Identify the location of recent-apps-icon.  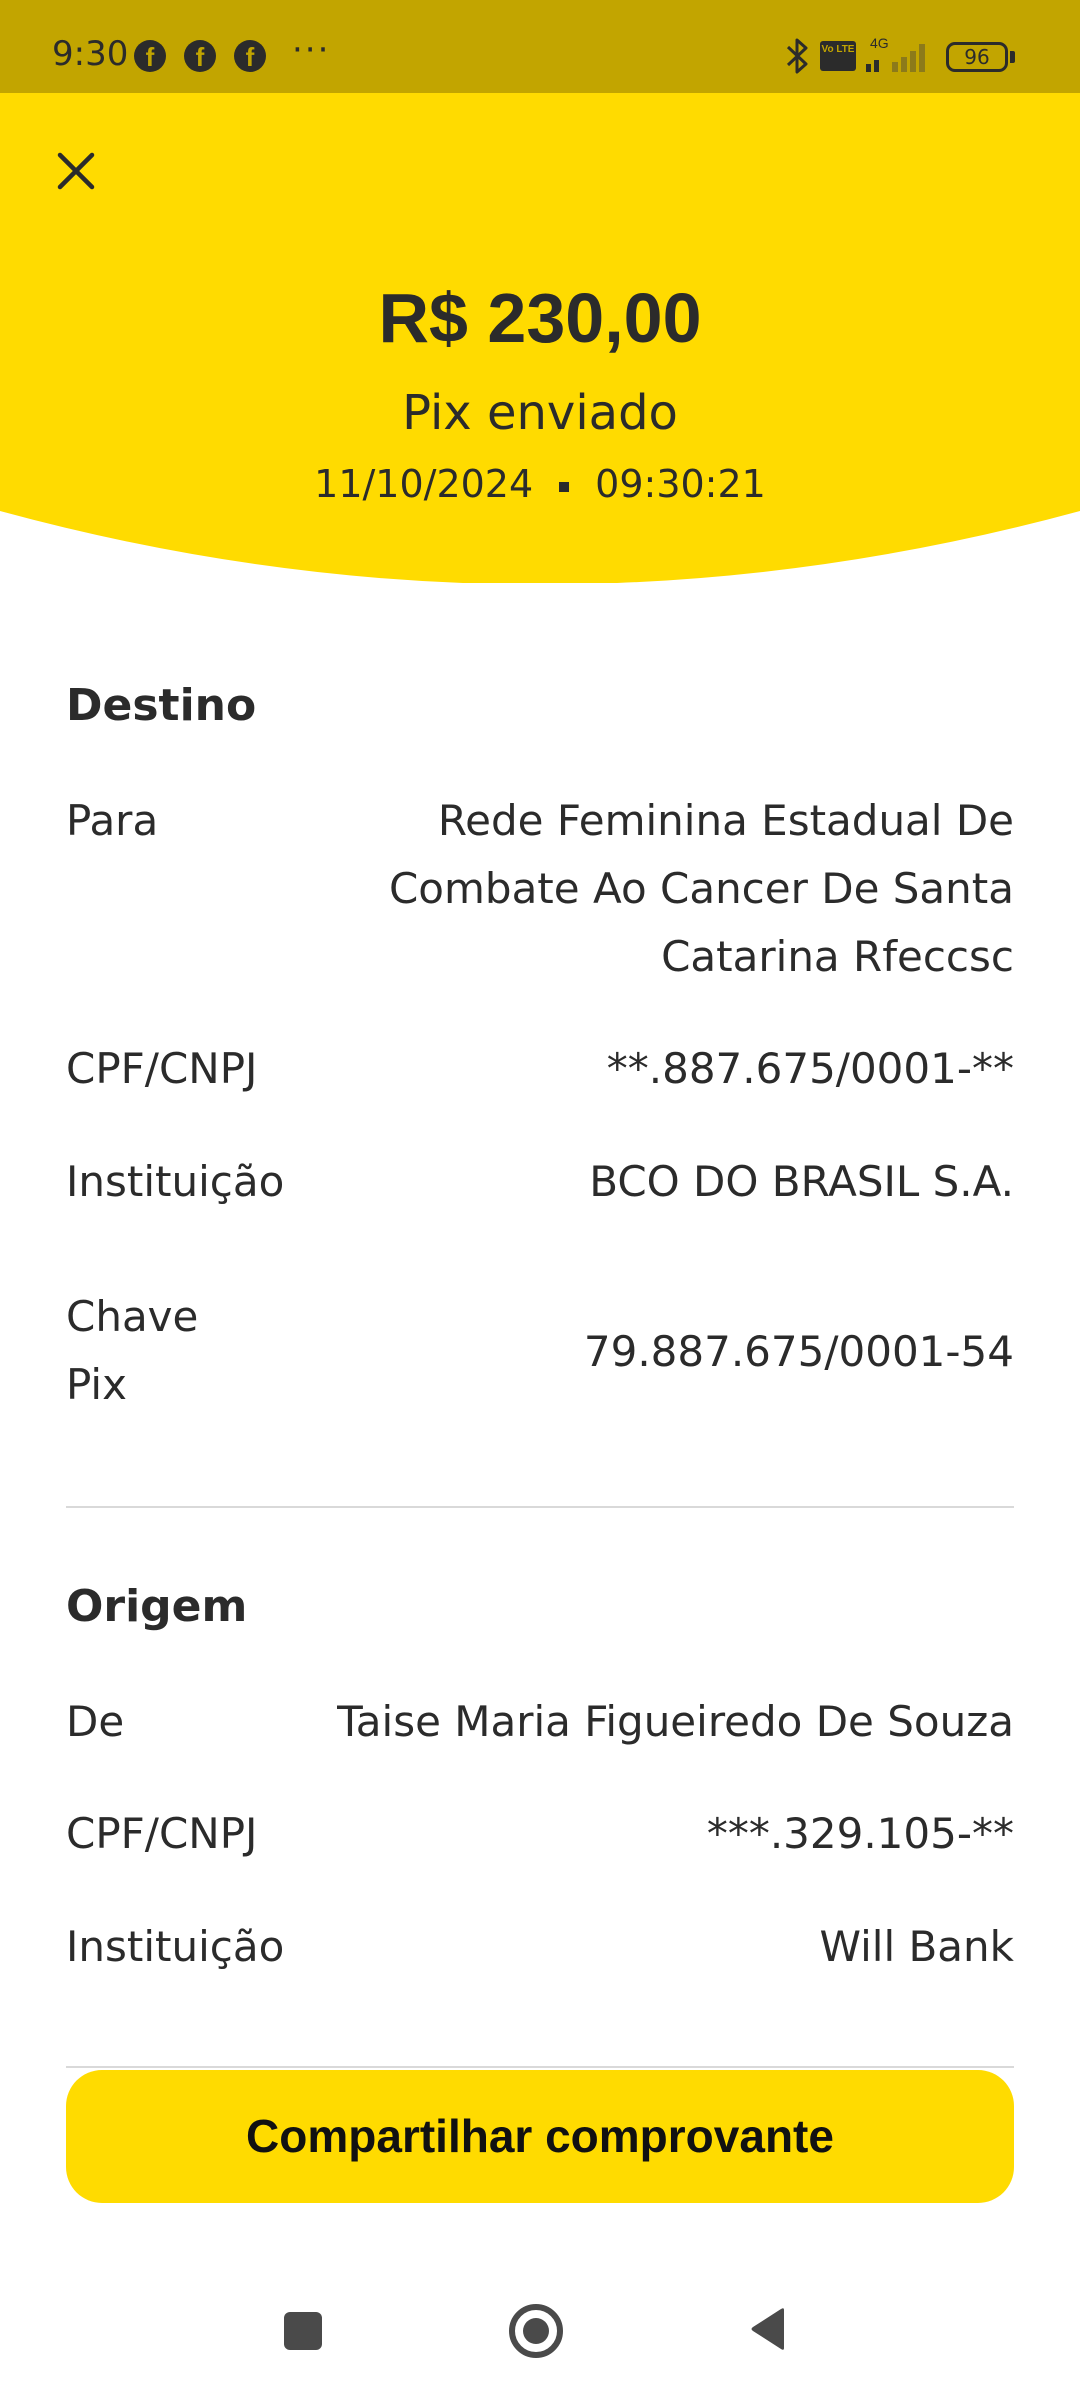
(303, 2331).